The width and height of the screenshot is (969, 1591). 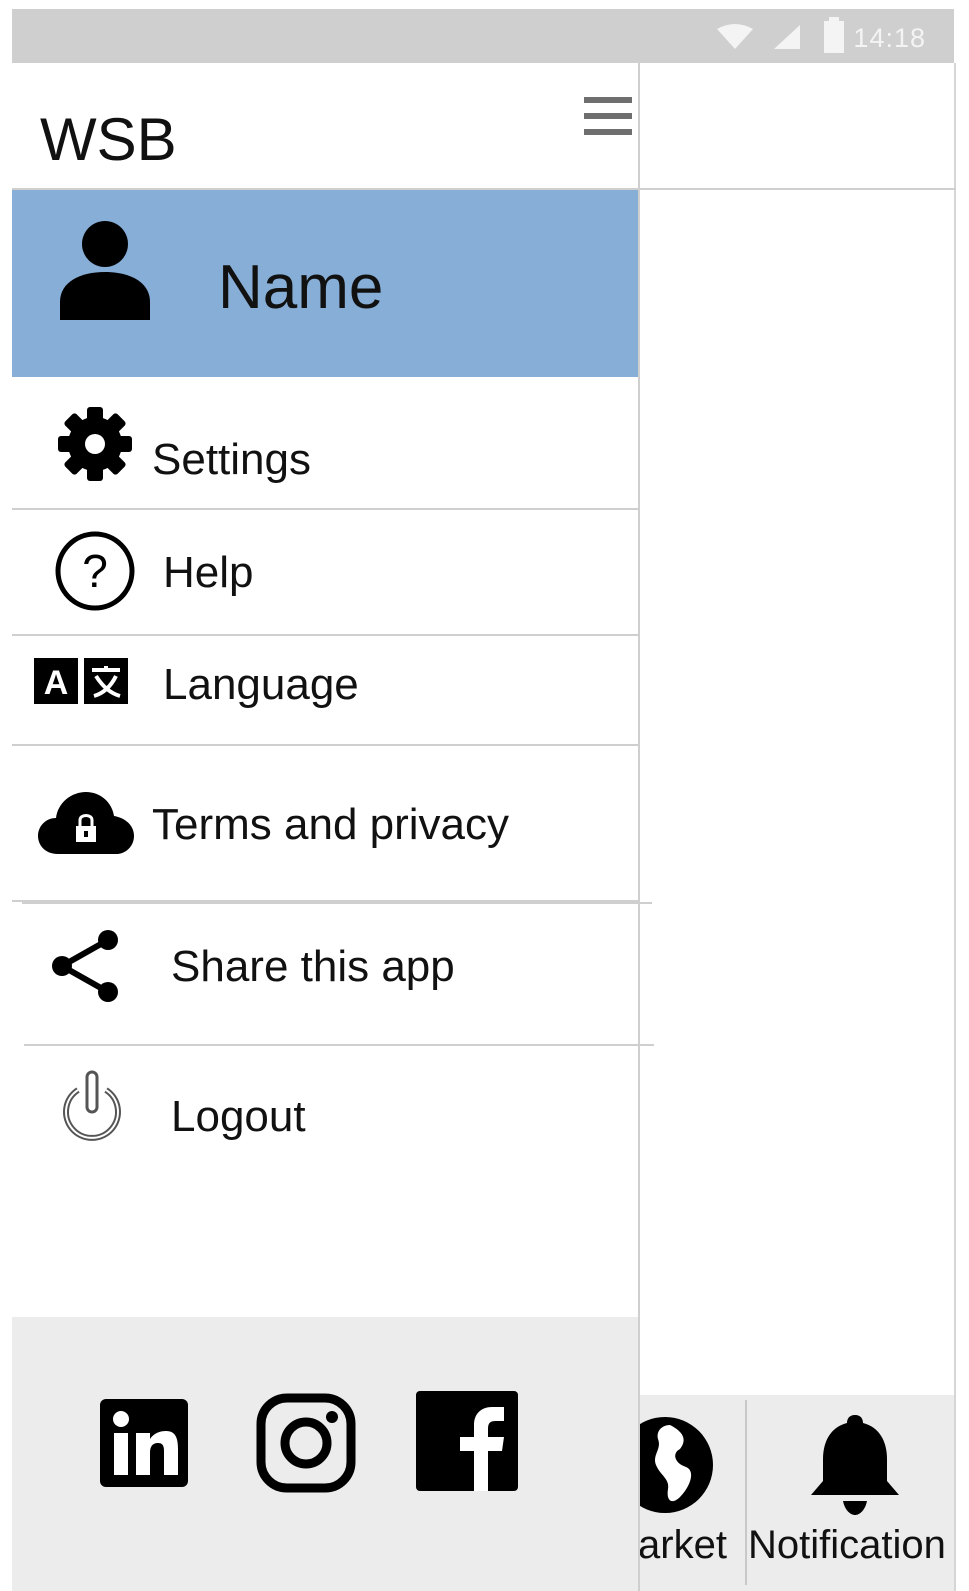 I want to click on menu-item-logout: Logout, so click(x=325, y=1118).